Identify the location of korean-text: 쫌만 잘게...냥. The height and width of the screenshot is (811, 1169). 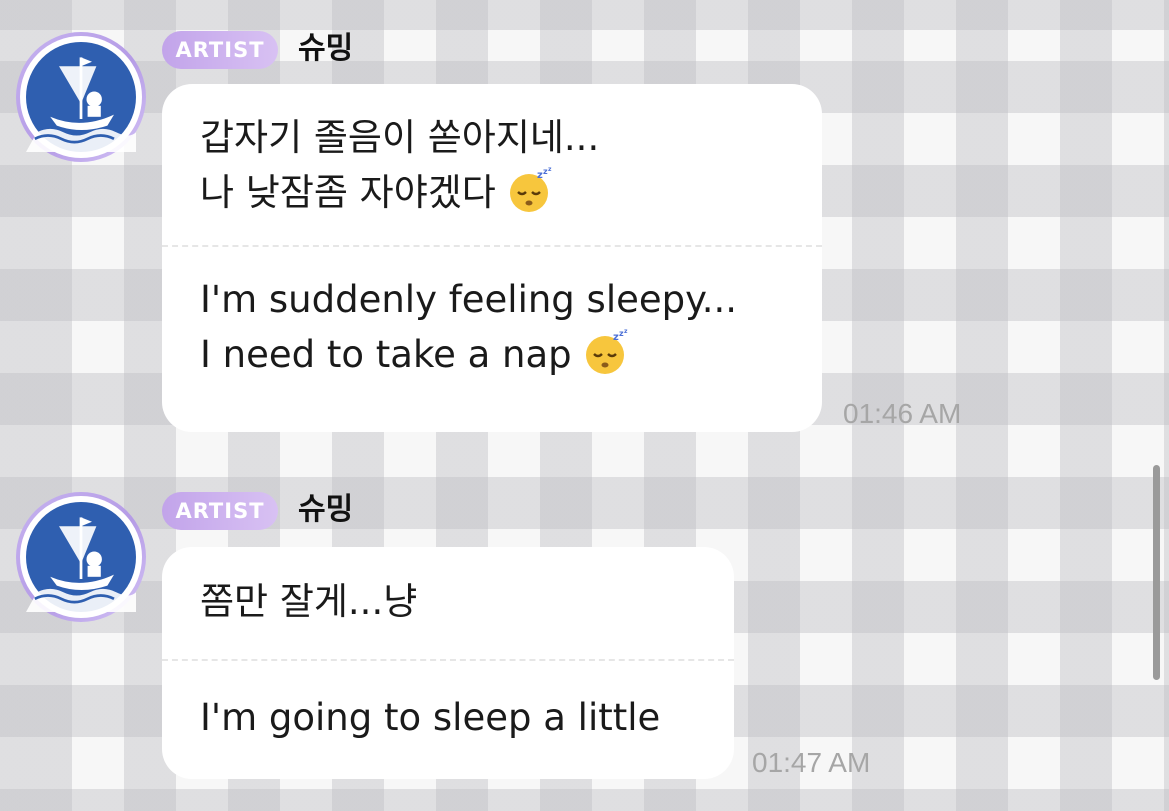
(448, 603).